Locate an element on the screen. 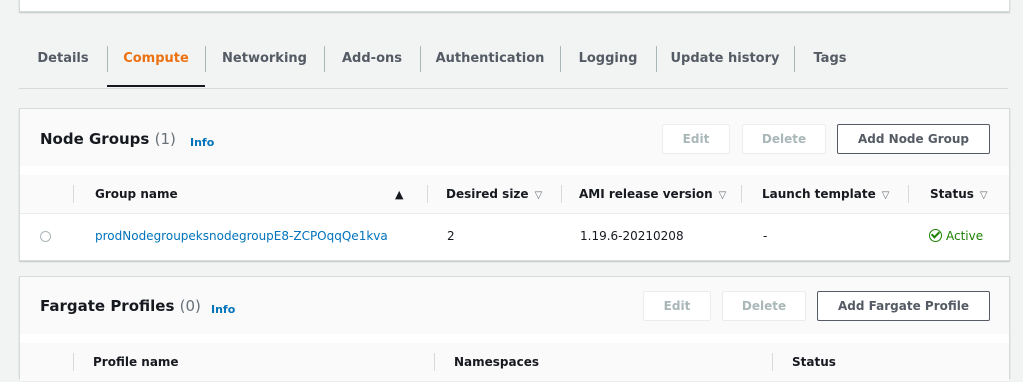 Image resolution: width=1023 pixels, height=382 pixels. column-desired-size: Desired size ▽ is located at coordinates (494, 194).